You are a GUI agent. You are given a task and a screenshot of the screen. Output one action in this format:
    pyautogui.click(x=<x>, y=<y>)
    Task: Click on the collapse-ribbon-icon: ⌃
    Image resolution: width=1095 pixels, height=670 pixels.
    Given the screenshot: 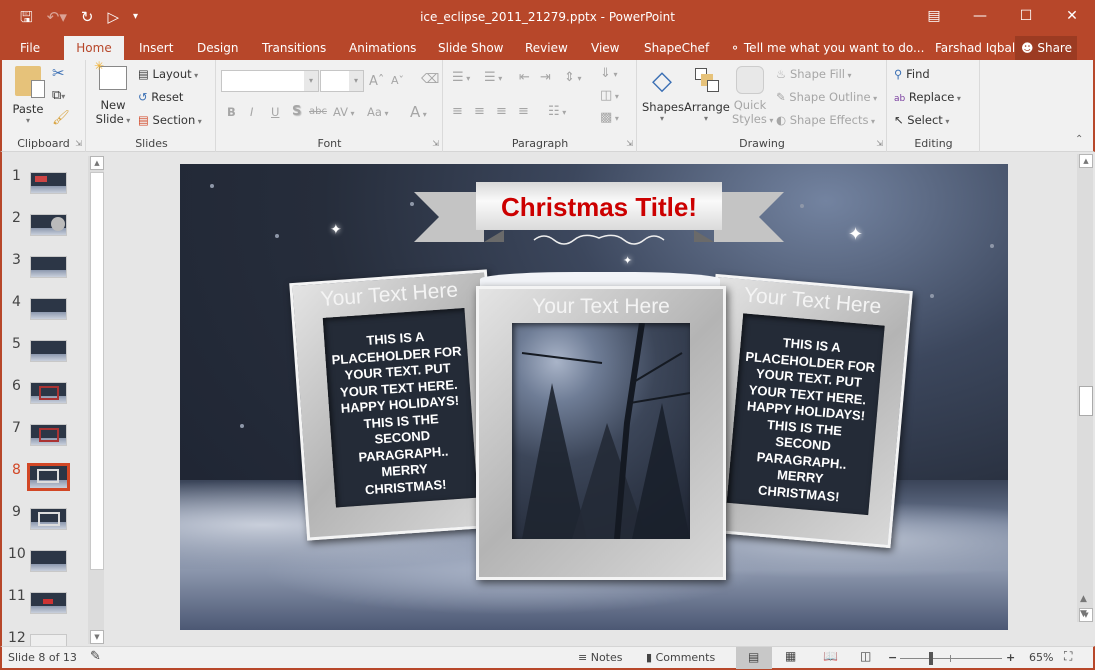 What is the action you would take?
    pyautogui.click(x=1079, y=139)
    